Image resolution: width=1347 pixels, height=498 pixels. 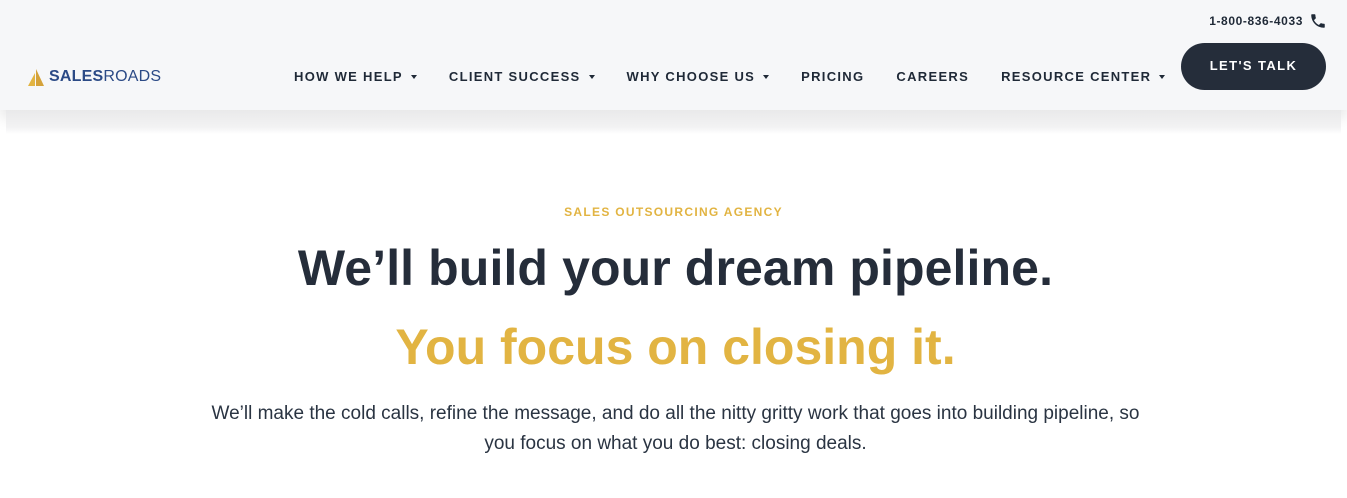 I want to click on nav-careers: CAREERS, so click(x=932, y=76).